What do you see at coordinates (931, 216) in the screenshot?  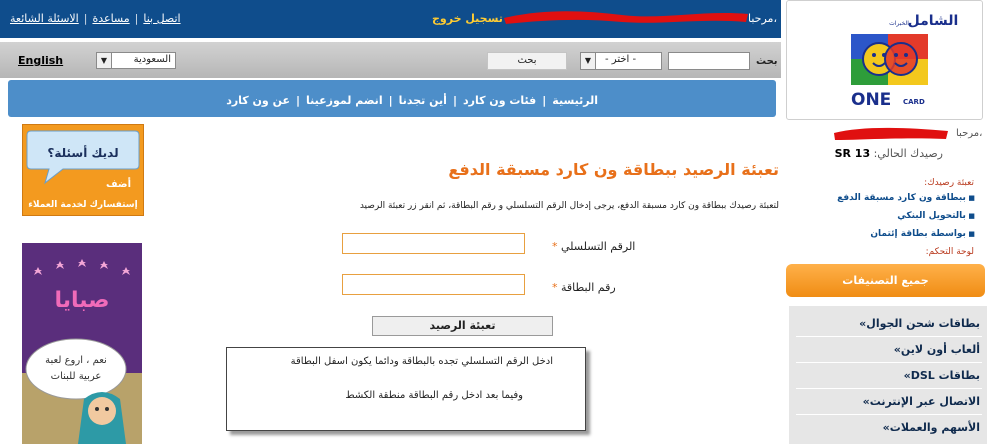 I see `recharge-link-label: بالتحويل البنكي` at bounding box center [931, 216].